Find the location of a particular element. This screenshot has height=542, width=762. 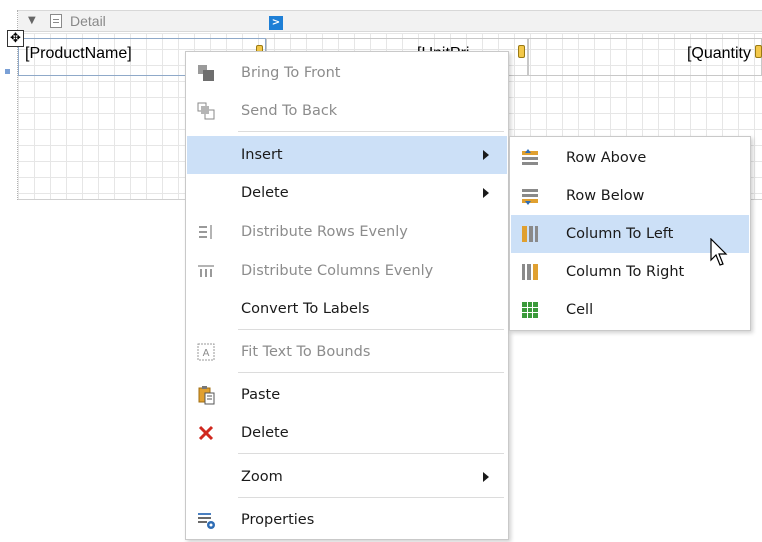

menu-item-zoom: Zoom is located at coordinates (347, 477).